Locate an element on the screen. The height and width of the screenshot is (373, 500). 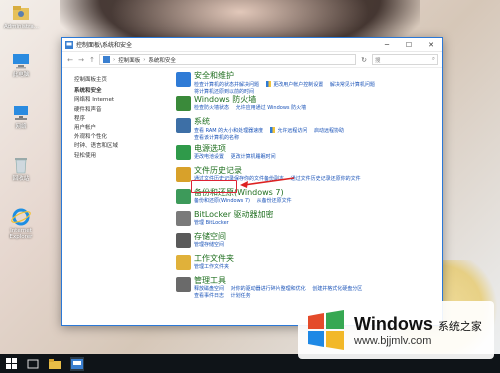
backup-icon is located at coordinates (183, 196).